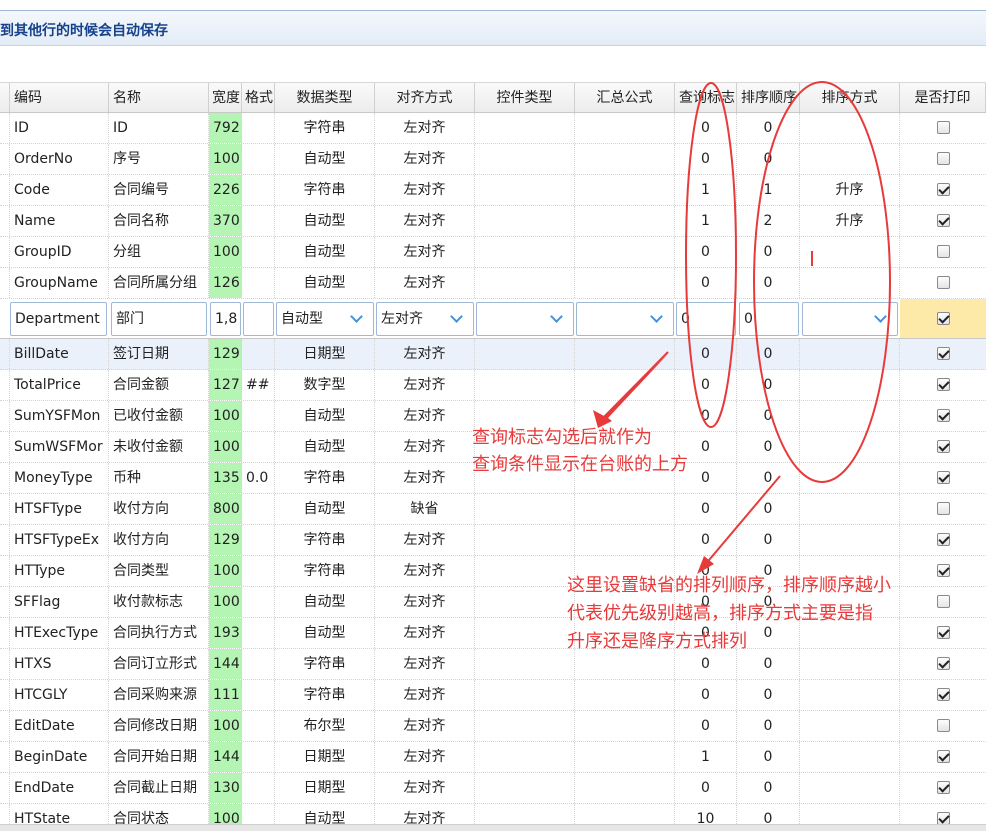  What do you see at coordinates (59, 540) in the screenshot?
I see `cell-code: HTSFTypeEx` at bounding box center [59, 540].